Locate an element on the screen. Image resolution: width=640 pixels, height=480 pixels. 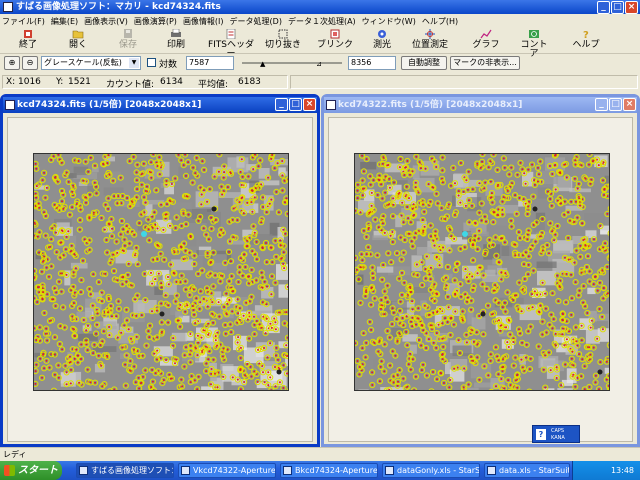
app-title-bar: すばる画像処理ソフト：マカリ - kcd74324.fits _ □ × is located at coordinates (320, 7).